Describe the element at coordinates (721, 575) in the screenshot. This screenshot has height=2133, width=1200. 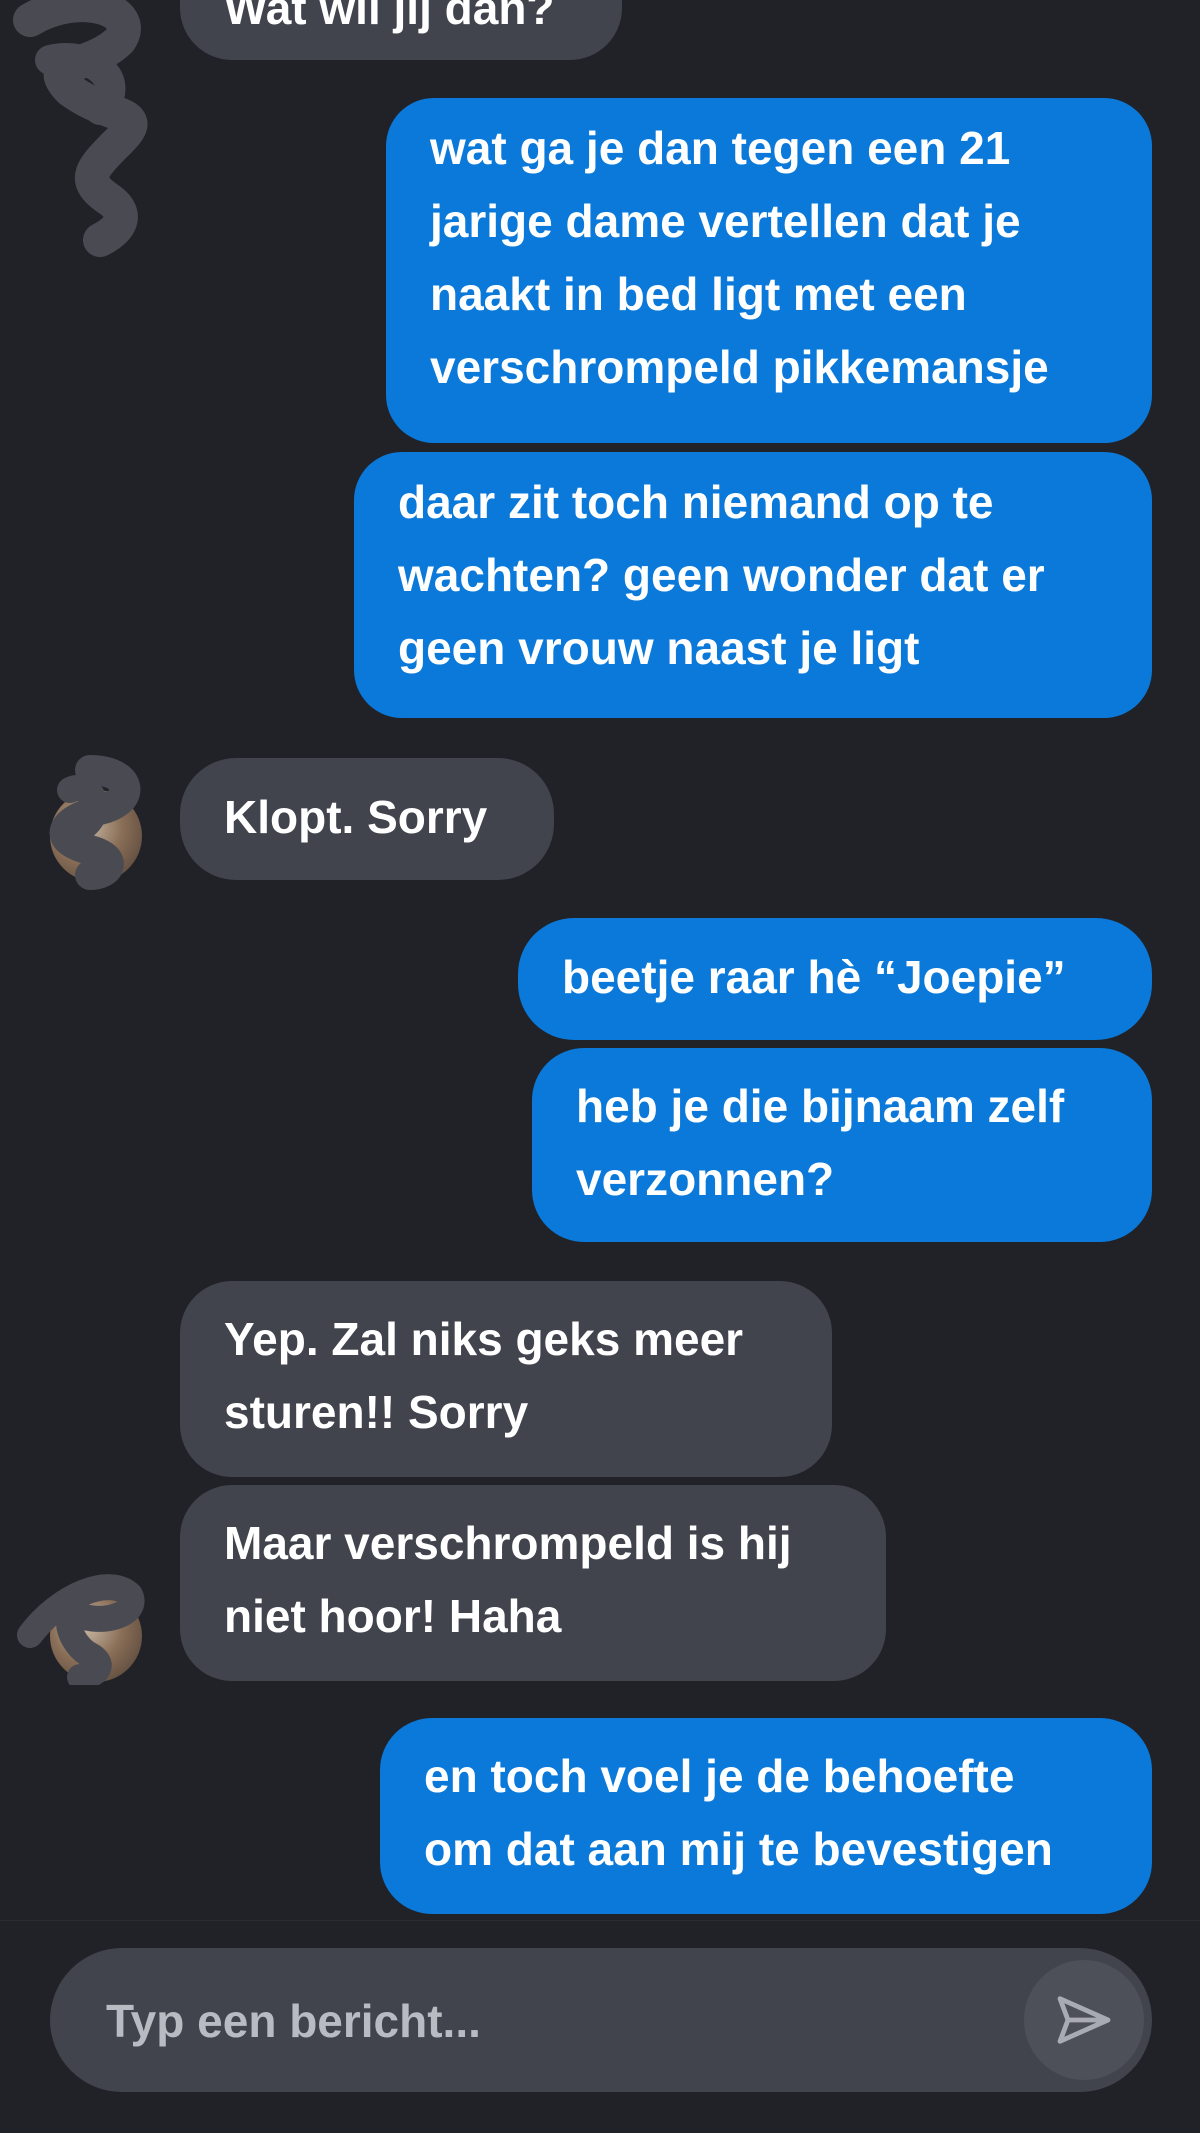
I see `message-text: wachten? geen wonder dat er` at that location.